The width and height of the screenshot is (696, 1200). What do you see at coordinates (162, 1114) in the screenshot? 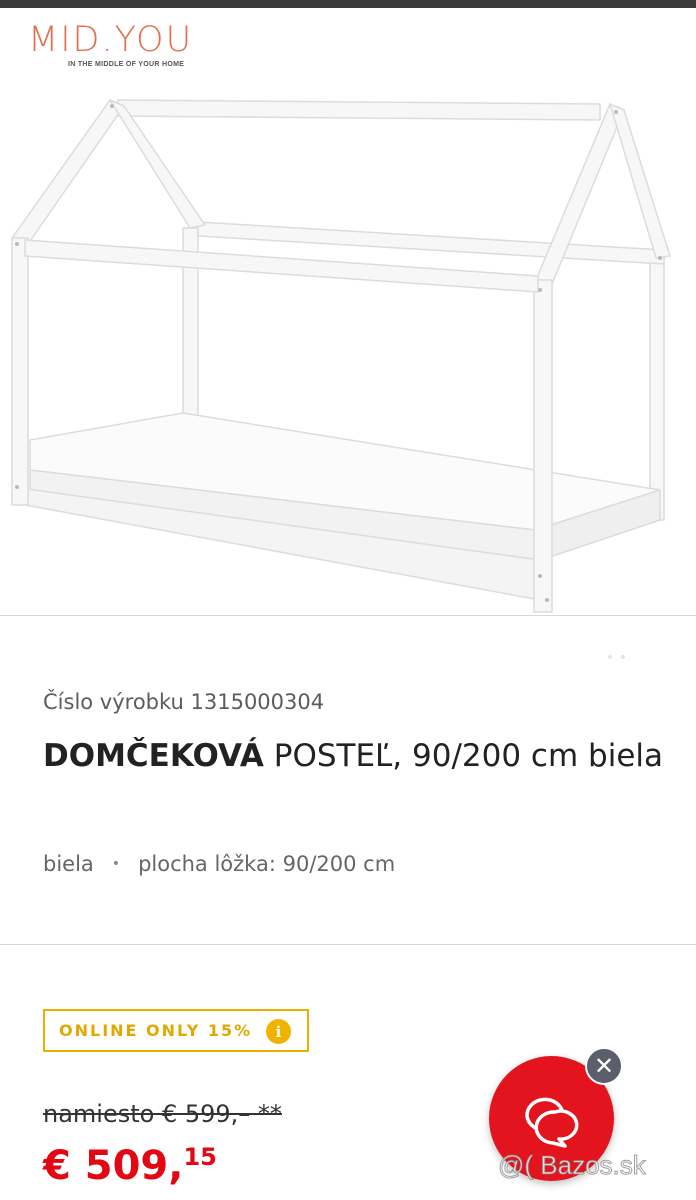
I see `old-price: namiesto € 599,– **` at bounding box center [162, 1114].